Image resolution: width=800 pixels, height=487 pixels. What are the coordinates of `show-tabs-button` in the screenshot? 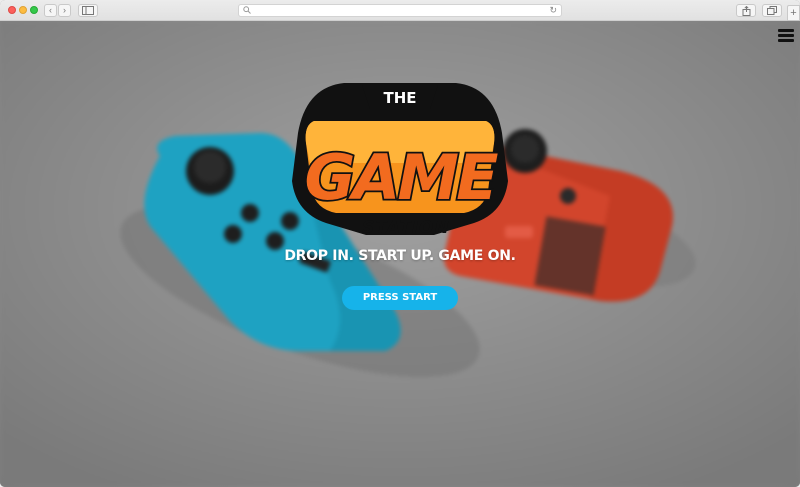 It's located at (772, 10).